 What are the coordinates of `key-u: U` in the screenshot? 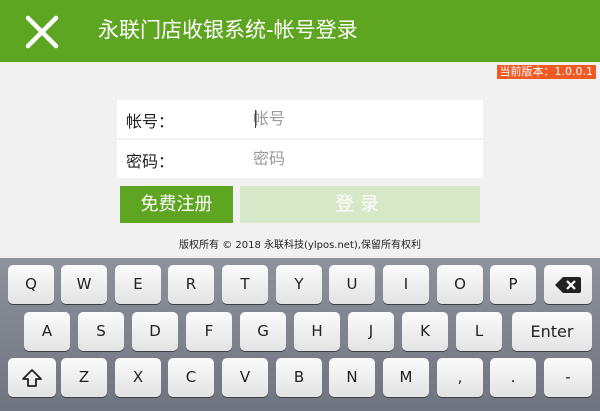 It's located at (352, 284).